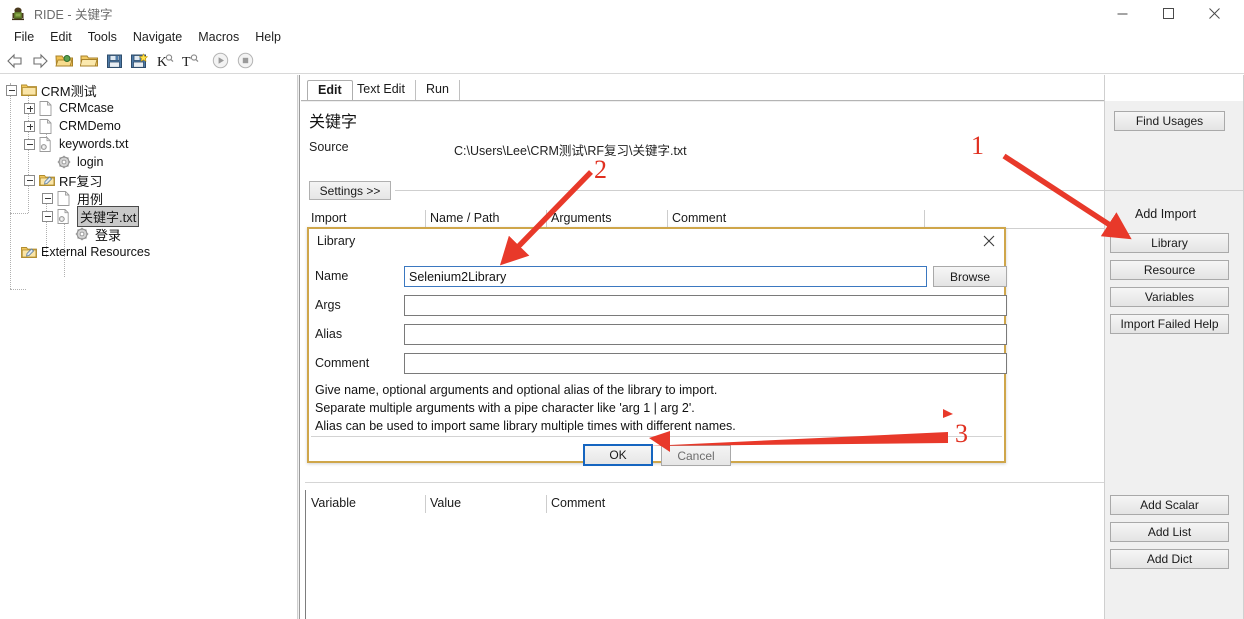 This screenshot has width=1244, height=619. I want to click on import-failed-help-button: Import Failed Help, so click(1169, 324).